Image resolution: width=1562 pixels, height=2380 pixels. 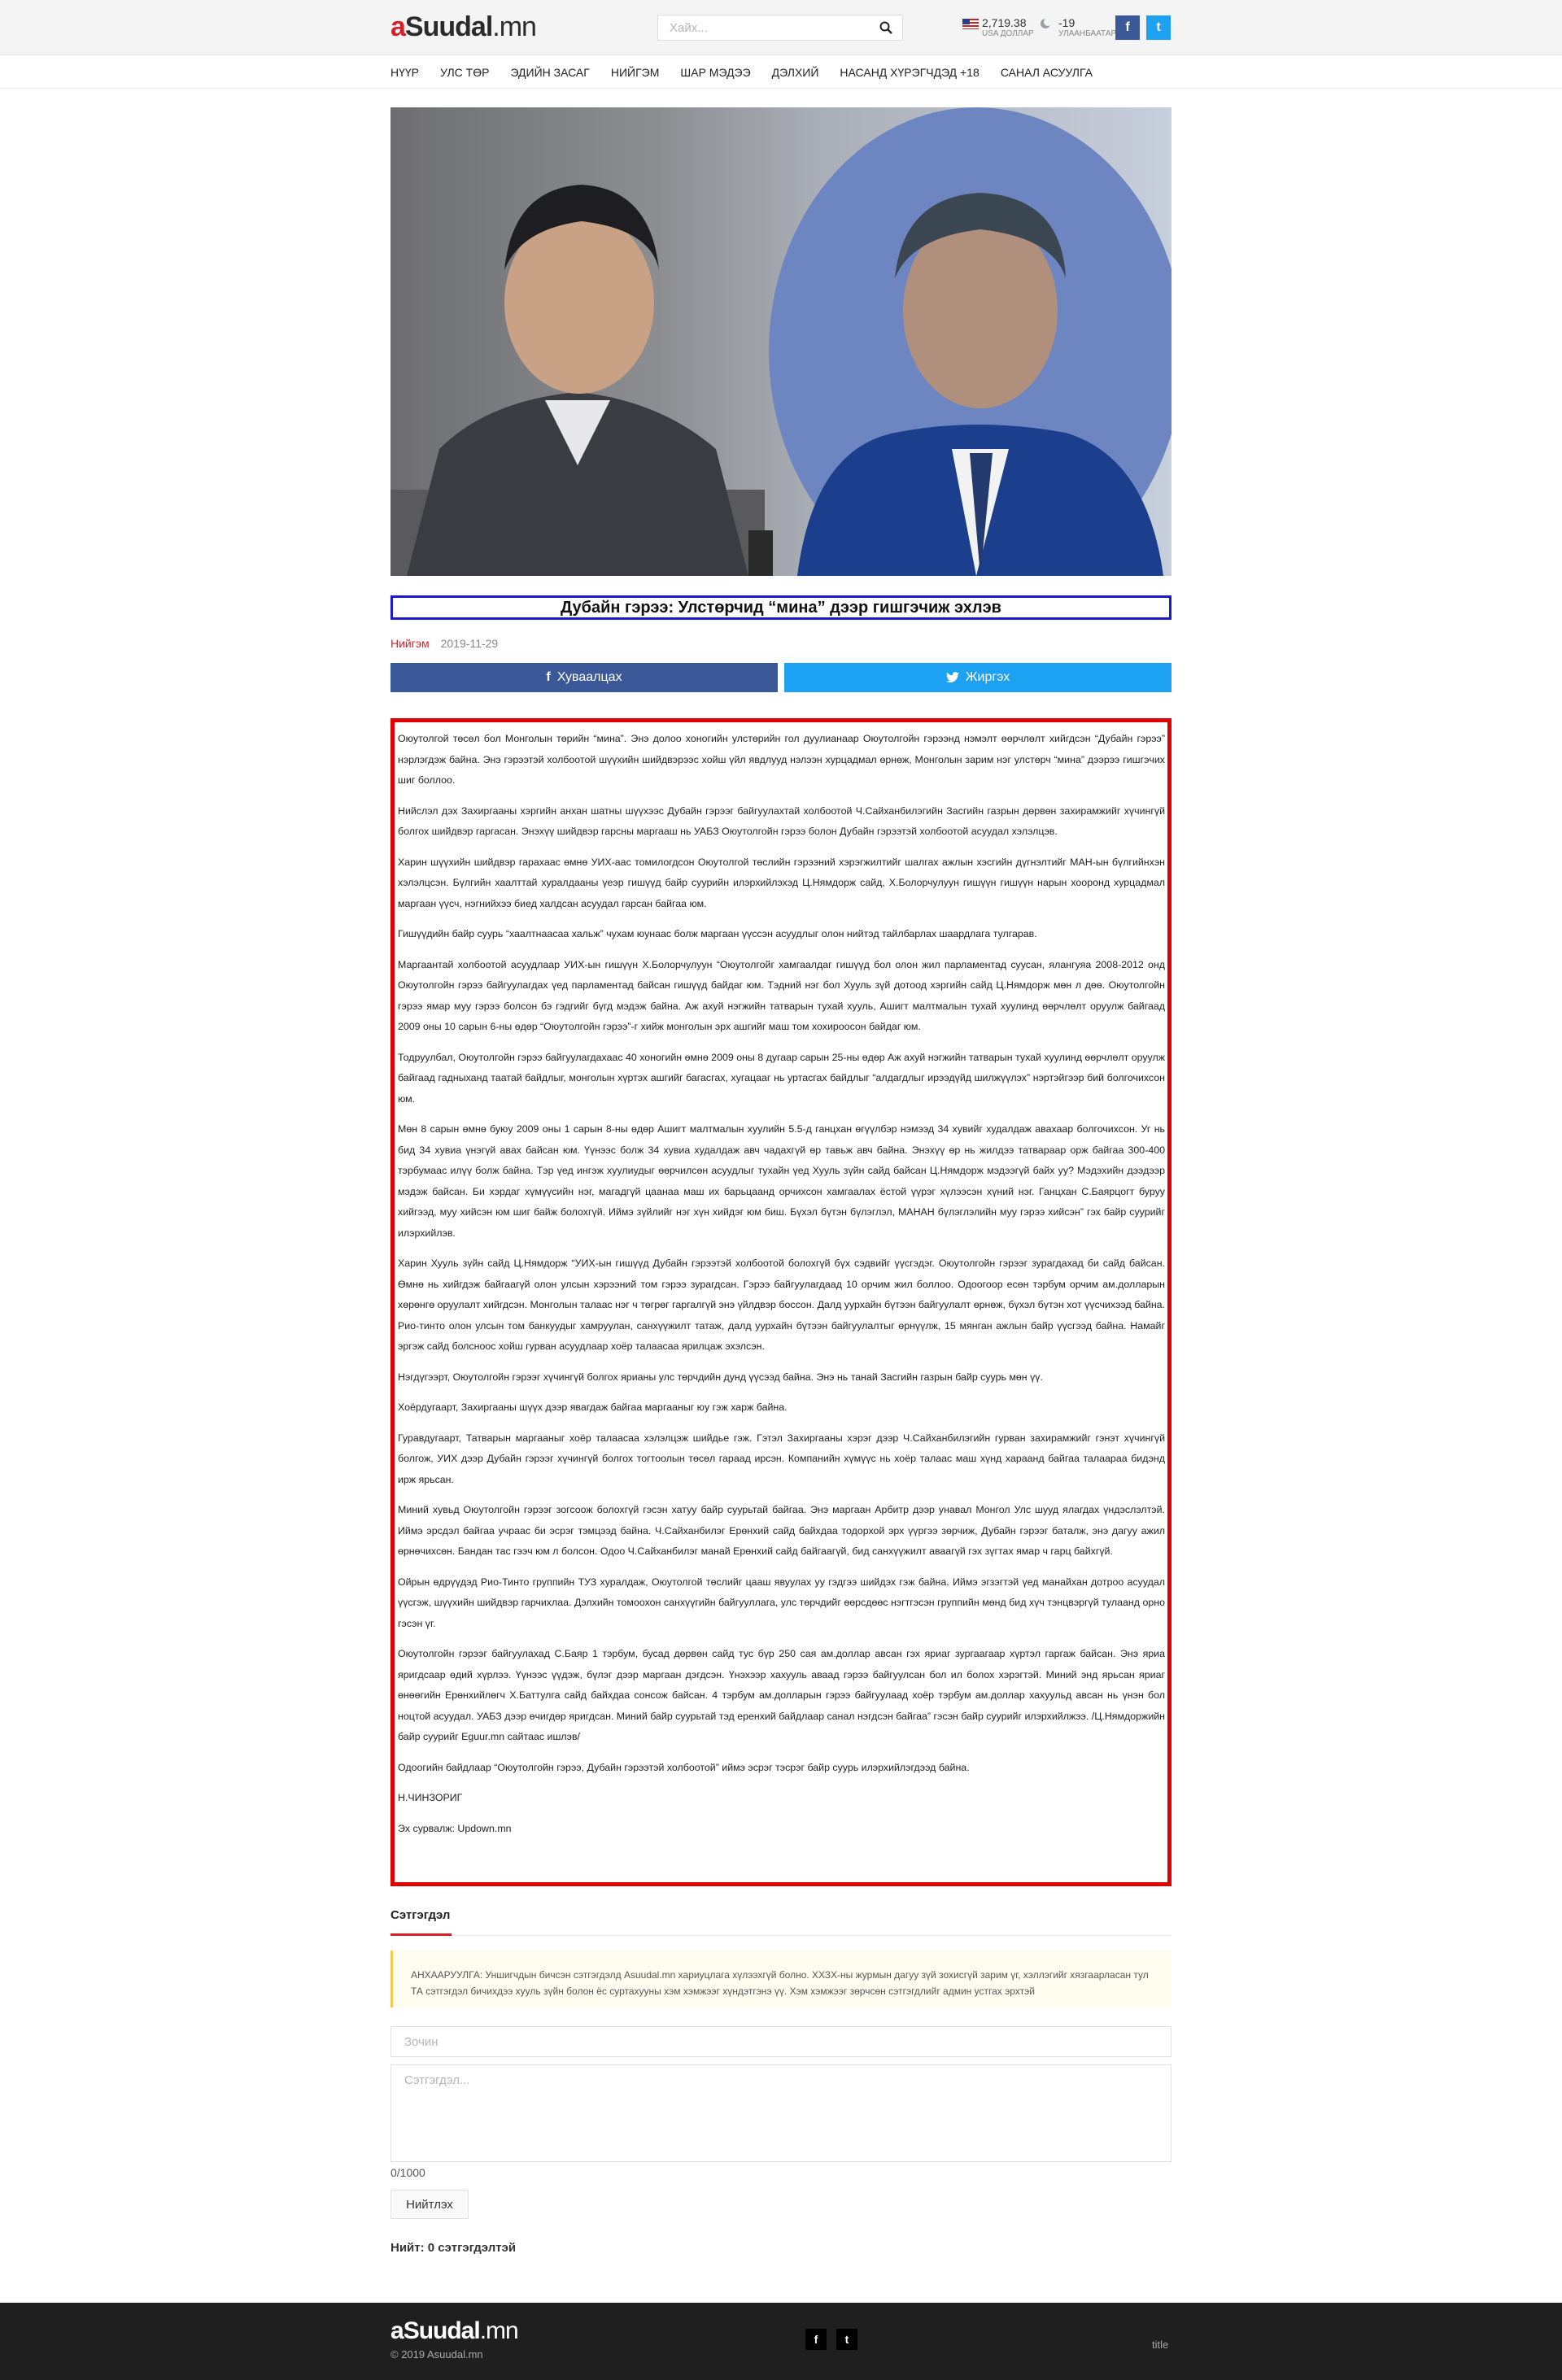 I want to click on commenter-name-input, so click(x=781, y=2042).